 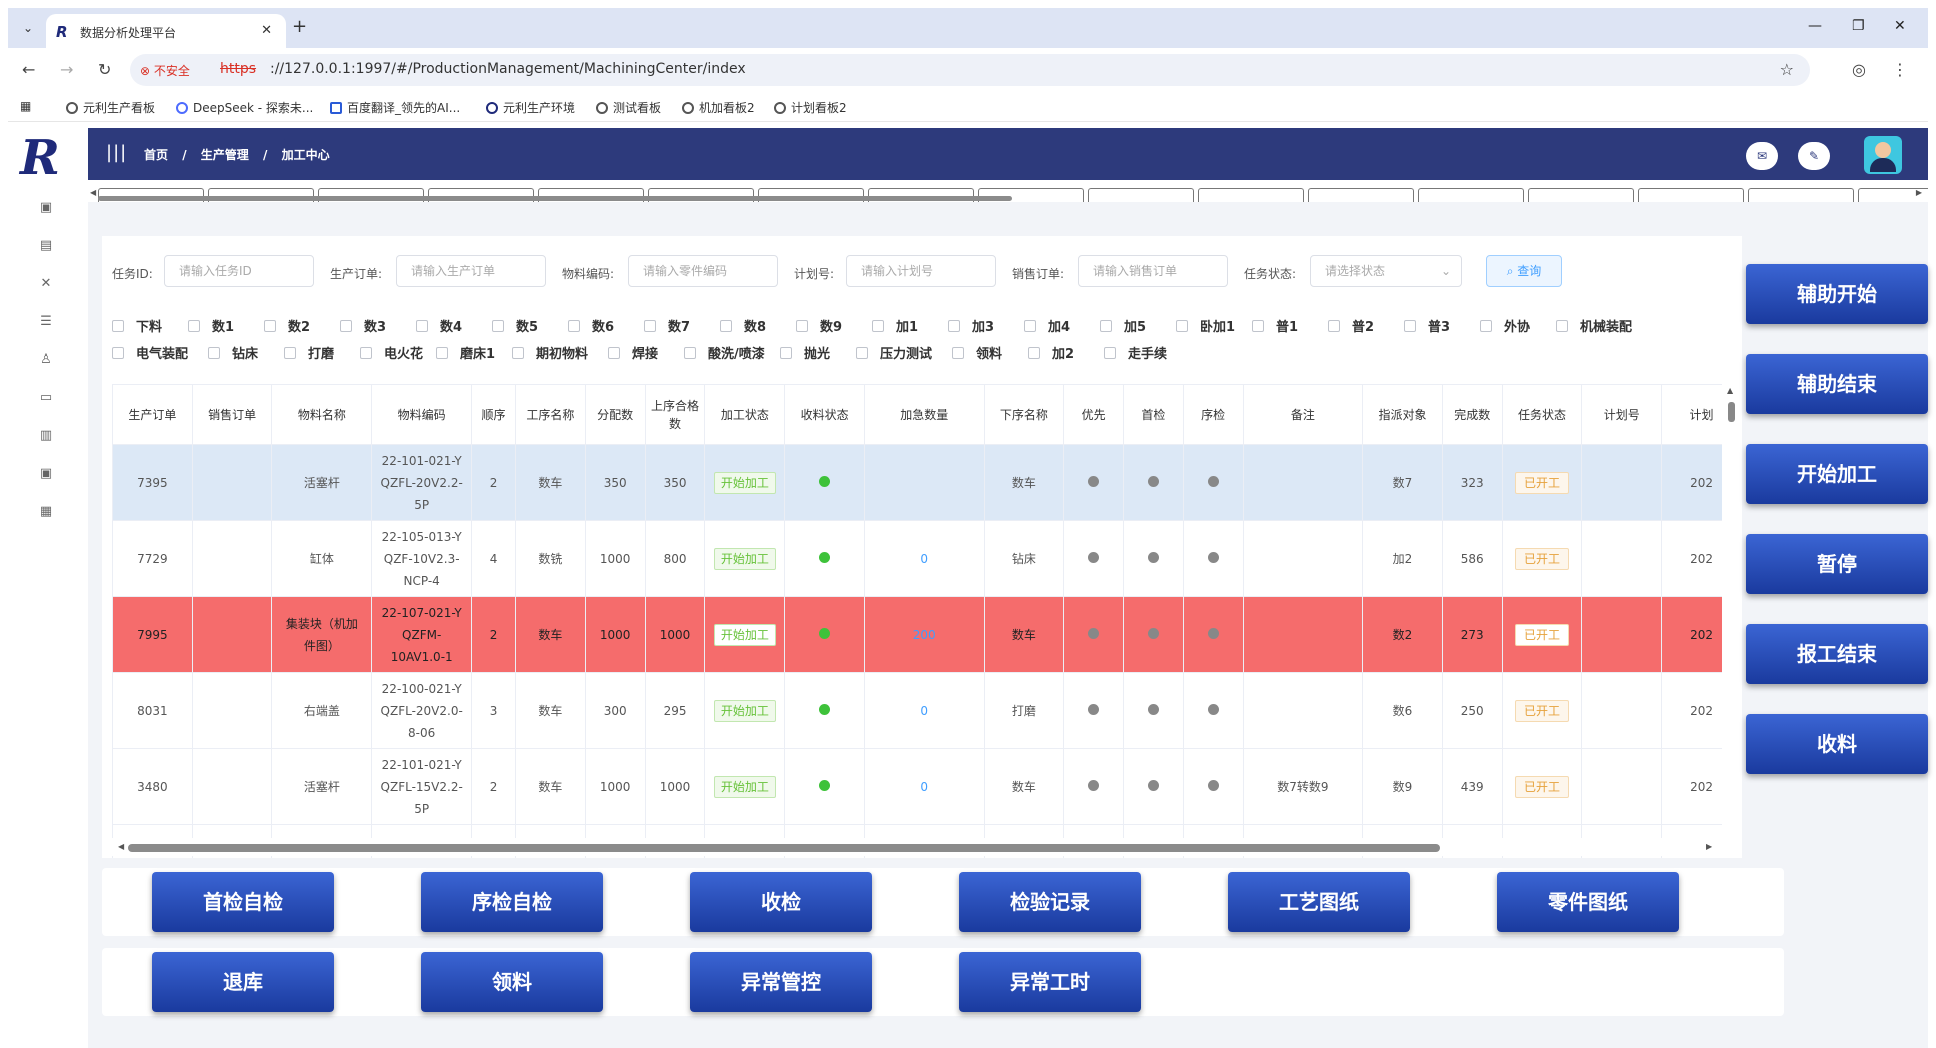 I want to click on browser-tab: R 数据分析处理平台 ✕, so click(x=166, y=31).